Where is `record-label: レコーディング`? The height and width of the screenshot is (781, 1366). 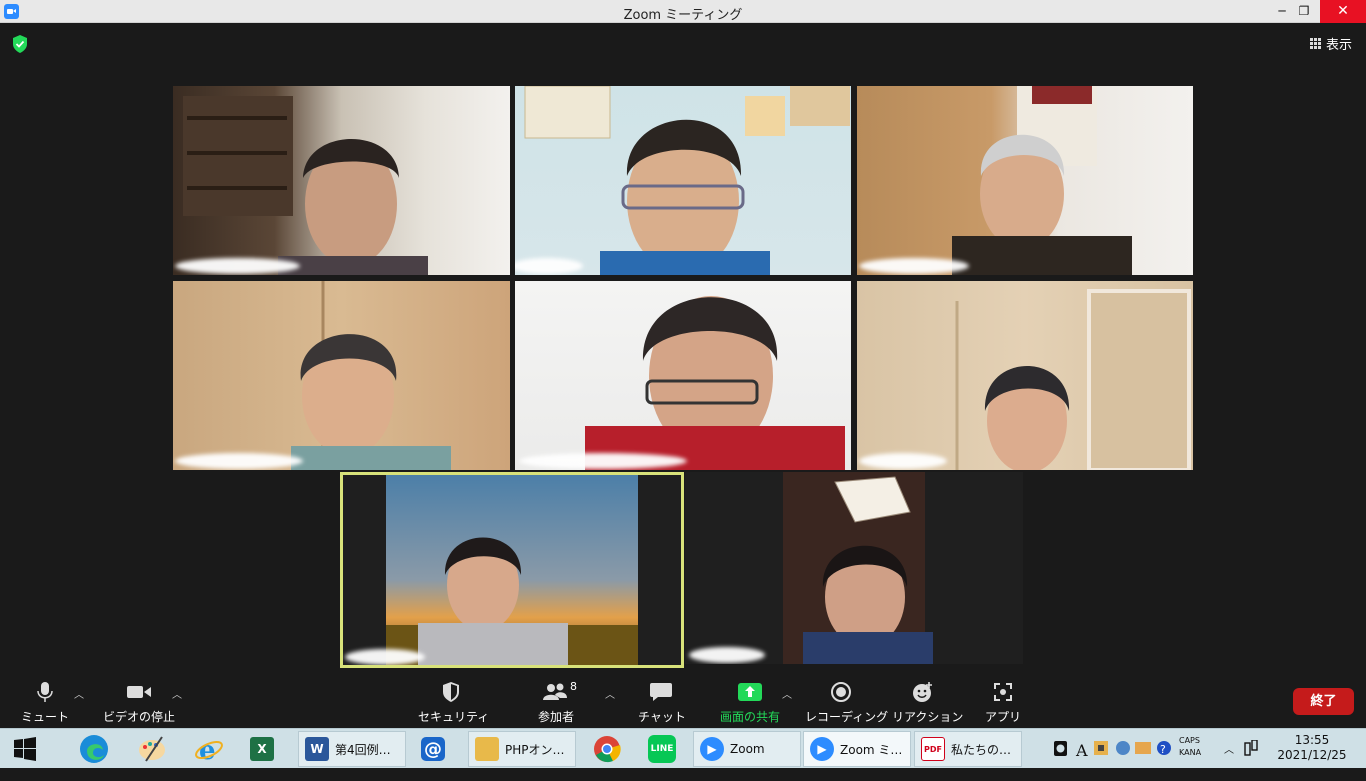
record-label: レコーディング is located at coordinates (847, 717).